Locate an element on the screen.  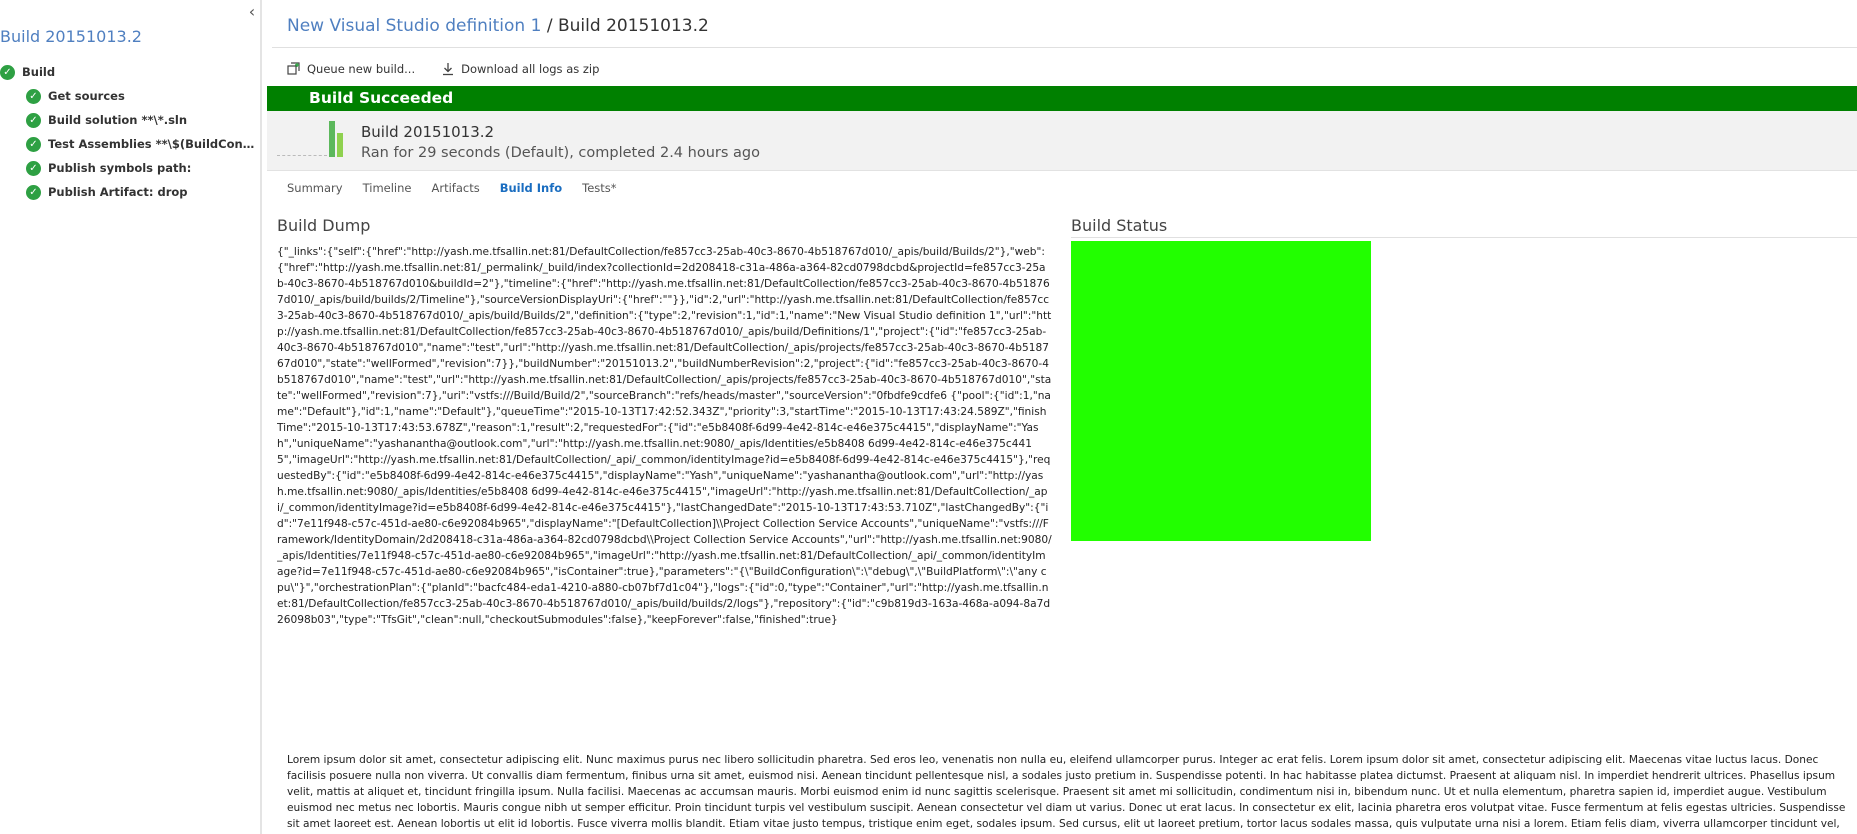
tree-item-step: ✓ Publish Artifact: drop is located at coordinates (130, 192).